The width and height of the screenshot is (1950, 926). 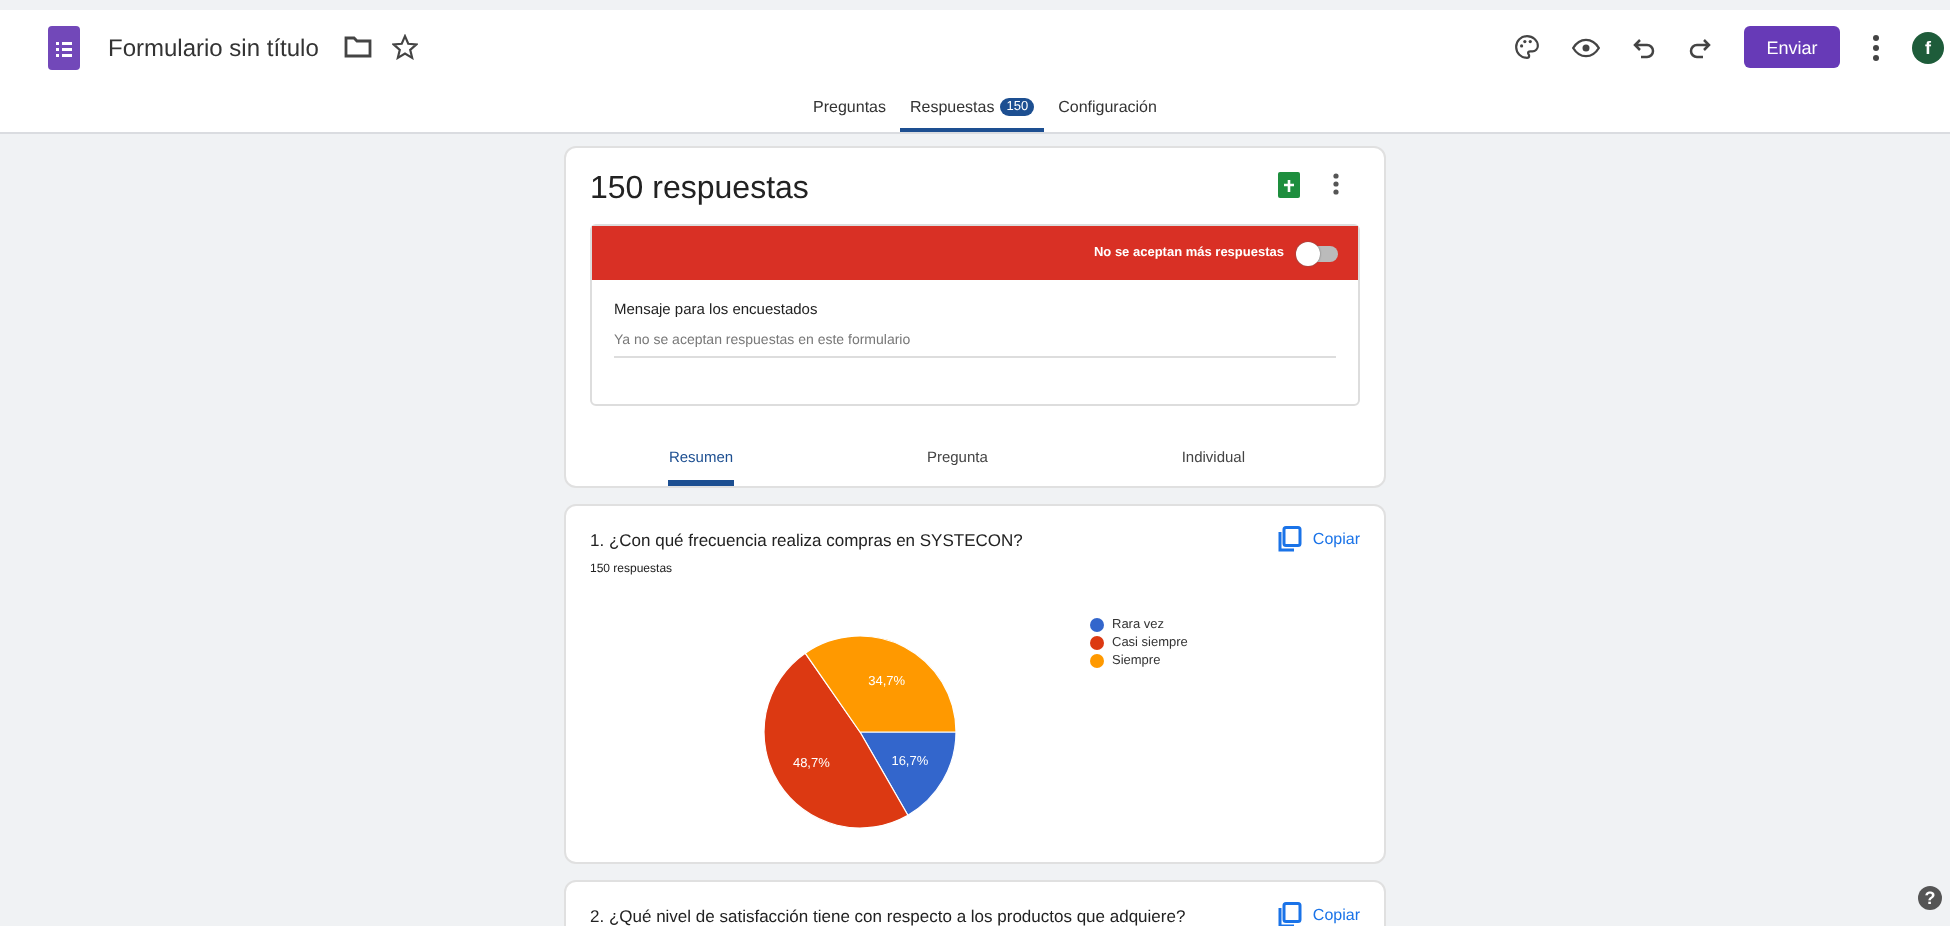 I want to click on accept-toggle, so click(x=1319, y=253).